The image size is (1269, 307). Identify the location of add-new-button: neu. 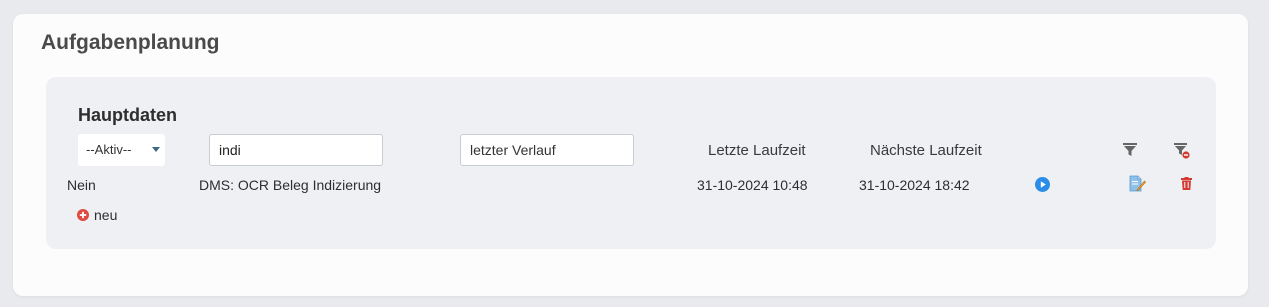
(97, 215).